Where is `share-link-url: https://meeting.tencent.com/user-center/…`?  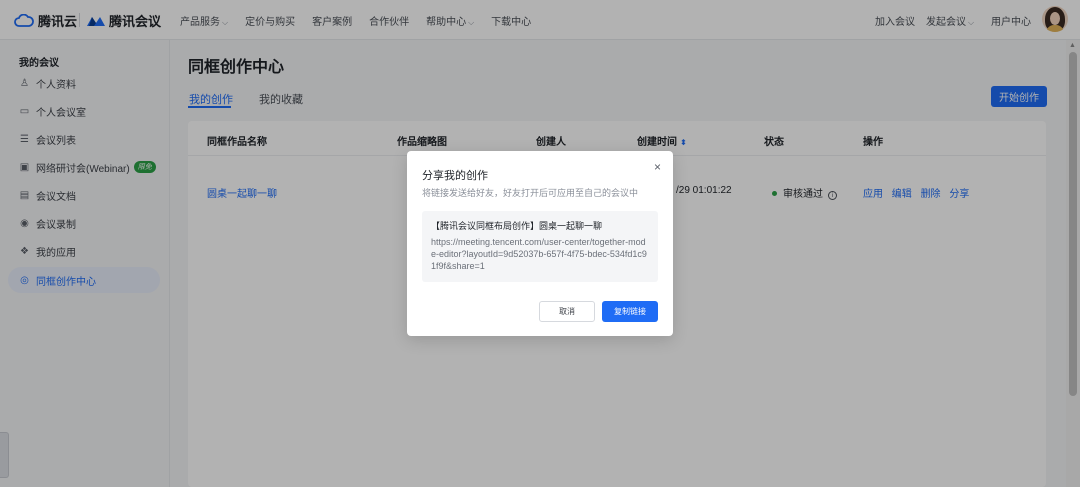 share-link-url: https://meeting.tencent.com/user-center/… is located at coordinates (539, 254).